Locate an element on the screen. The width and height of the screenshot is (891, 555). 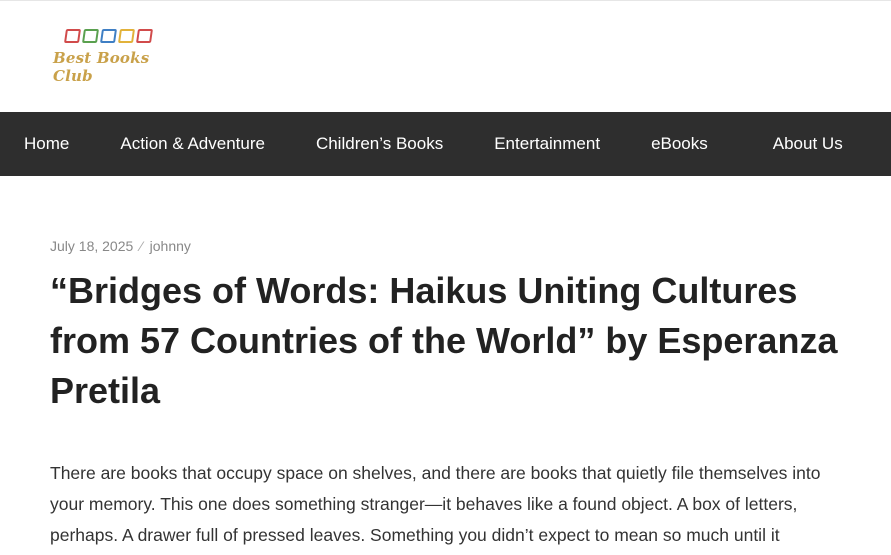
site-logo: Best Books Club is located at coordinates (118, 57).